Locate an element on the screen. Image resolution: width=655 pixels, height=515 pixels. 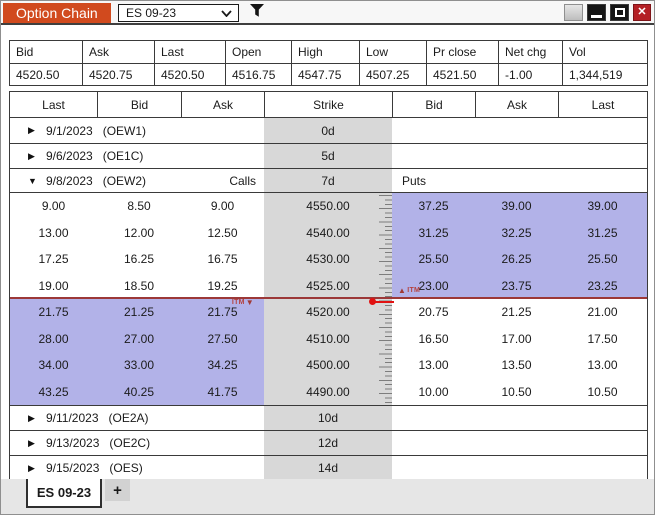
expiry-row: ▶ 9/13/2023 (OE2C) 12d is located at coordinates (328, 442).